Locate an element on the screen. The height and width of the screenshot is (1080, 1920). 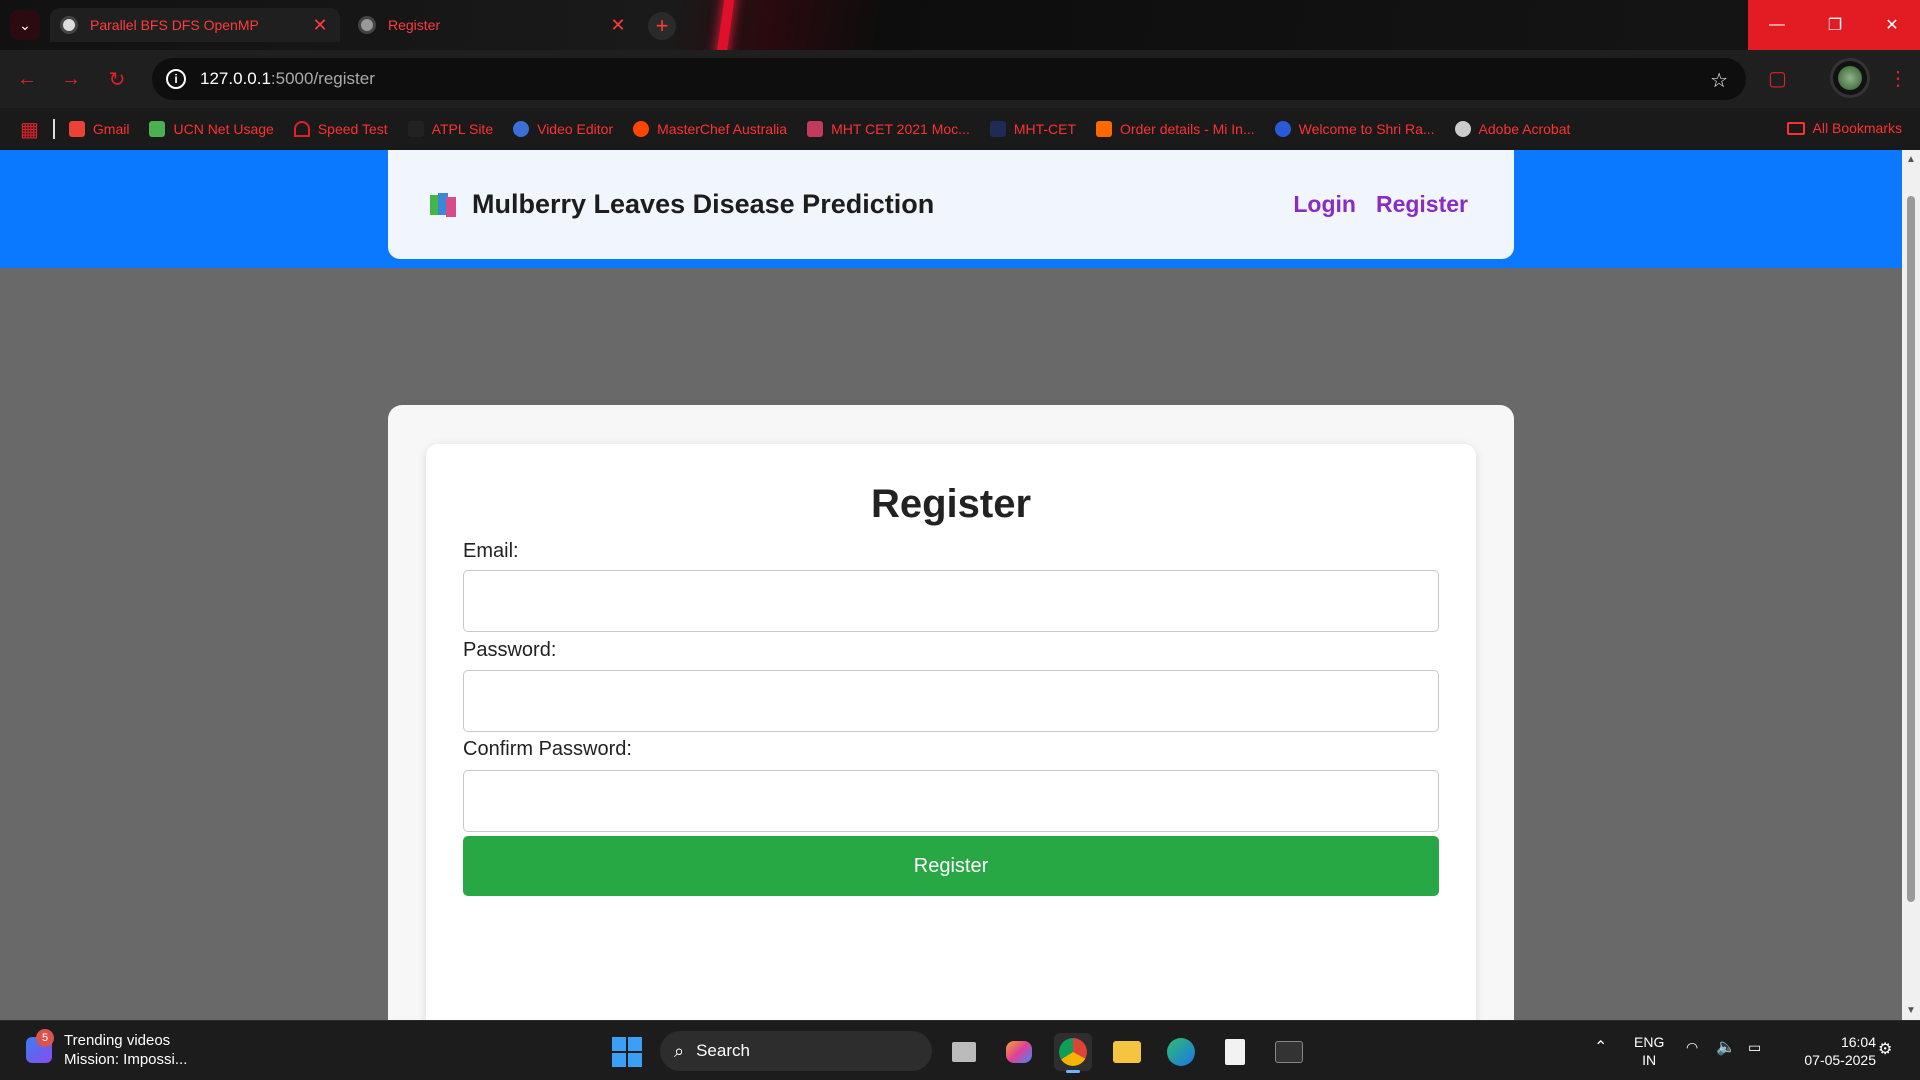
all-bookmarks-label: All Bookmarks is located at coordinates (1857, 128).